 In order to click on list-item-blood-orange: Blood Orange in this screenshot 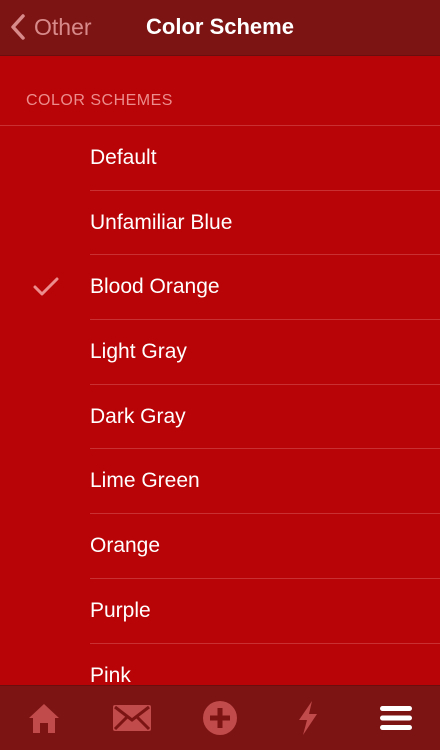, I will do `click(220, 288)`.